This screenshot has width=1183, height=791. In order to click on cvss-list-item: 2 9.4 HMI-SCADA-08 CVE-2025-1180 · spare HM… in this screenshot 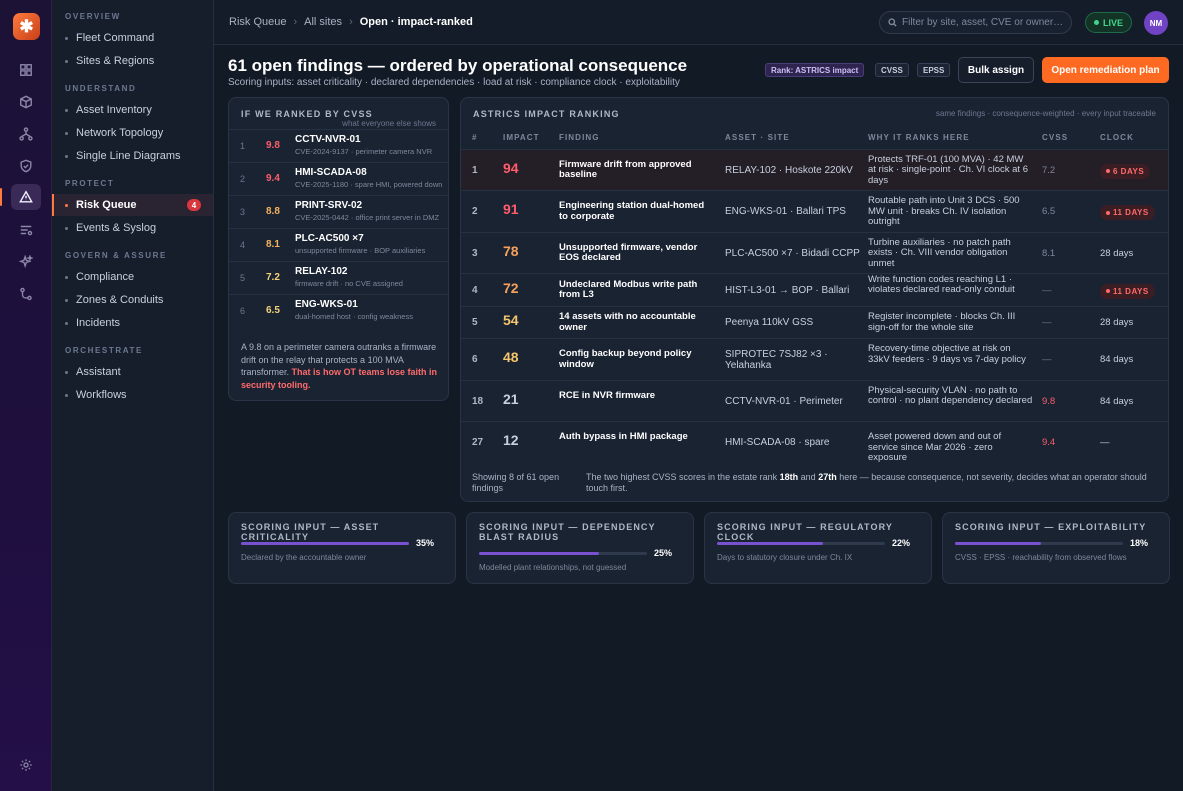, I will do `click(338, 178)`.